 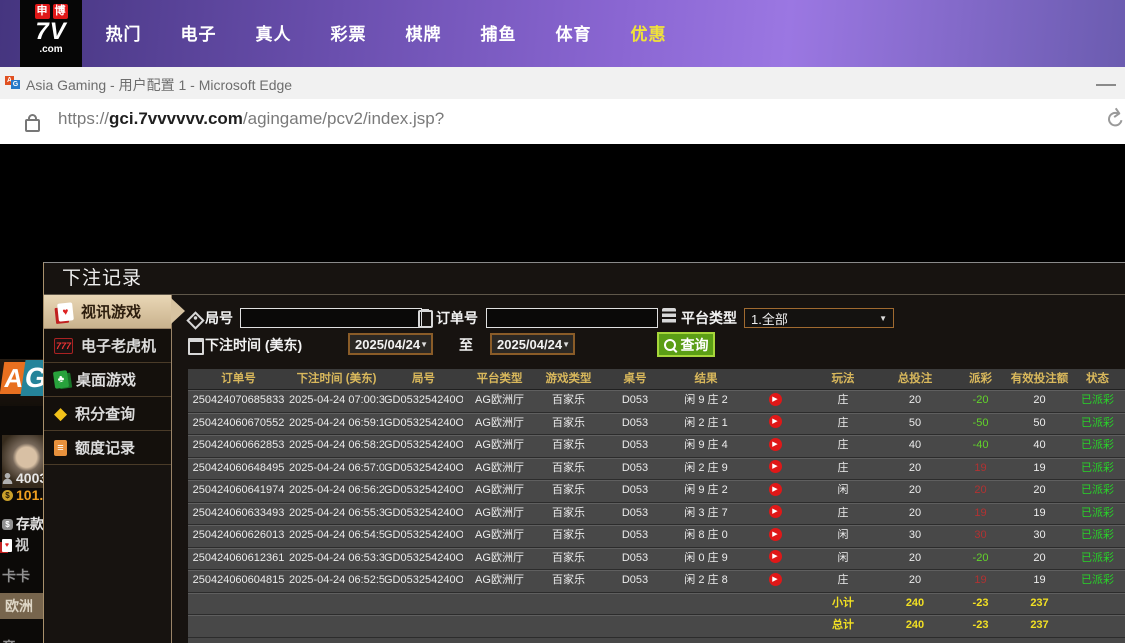 I want to click on nav-item-电子: 电子, so click(x=198, y=32).